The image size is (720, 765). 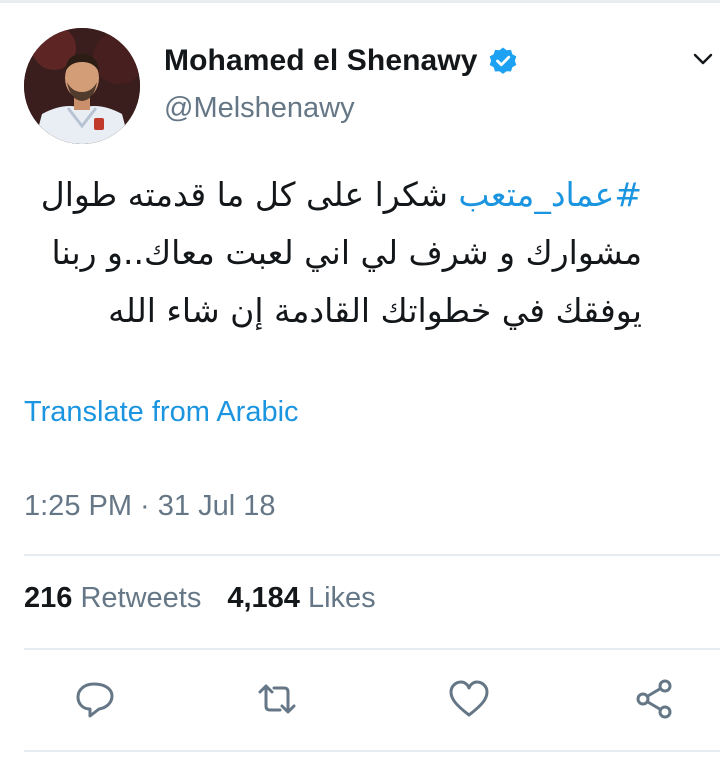 I want to click on likes-stat: 4,184 Likes, so click(x=301, y=598).